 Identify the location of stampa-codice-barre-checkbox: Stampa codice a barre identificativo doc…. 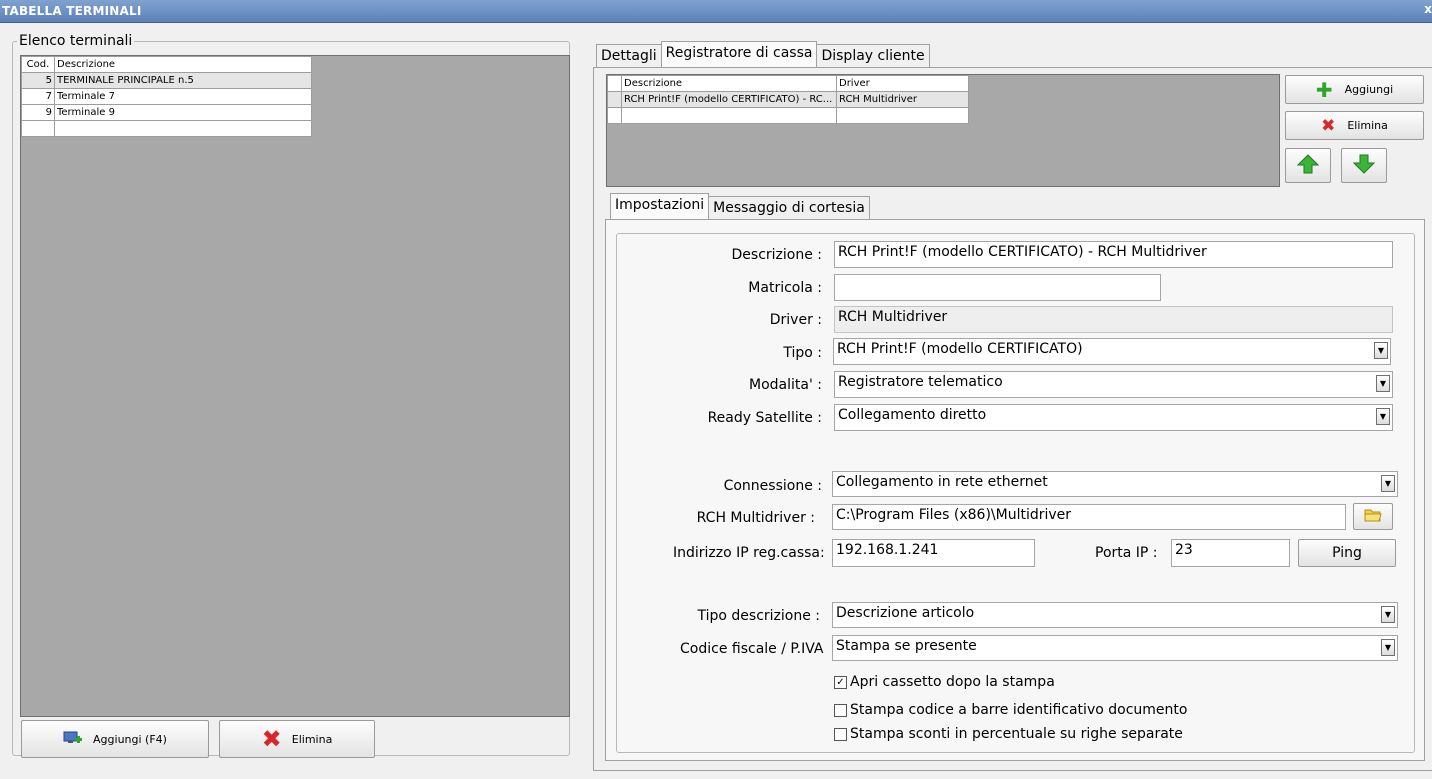
(1010, 710).